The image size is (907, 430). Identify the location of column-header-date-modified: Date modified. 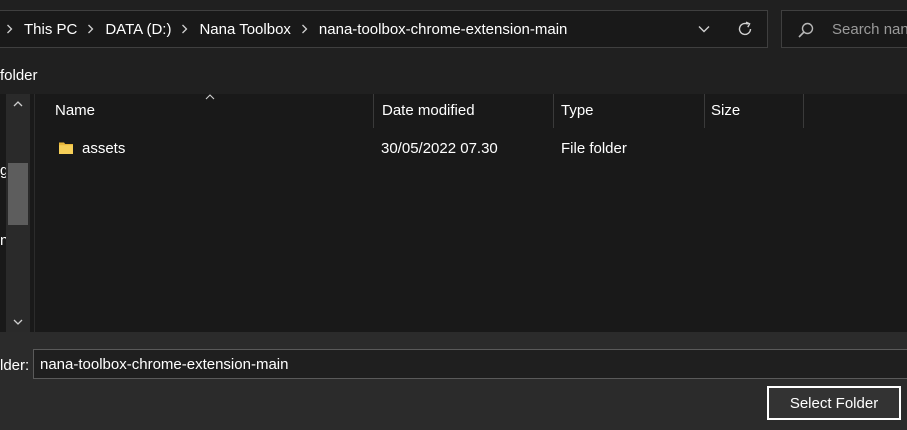
(428, 111).